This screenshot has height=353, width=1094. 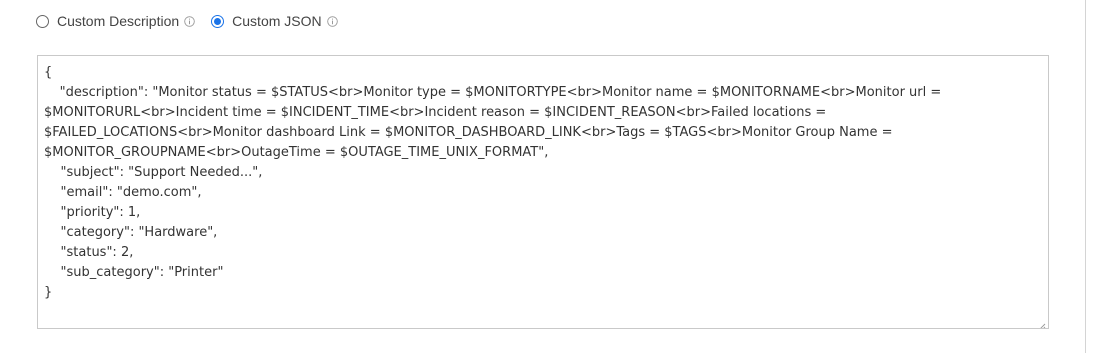 I want to click on json-line: {, so click(x=48, y=72).